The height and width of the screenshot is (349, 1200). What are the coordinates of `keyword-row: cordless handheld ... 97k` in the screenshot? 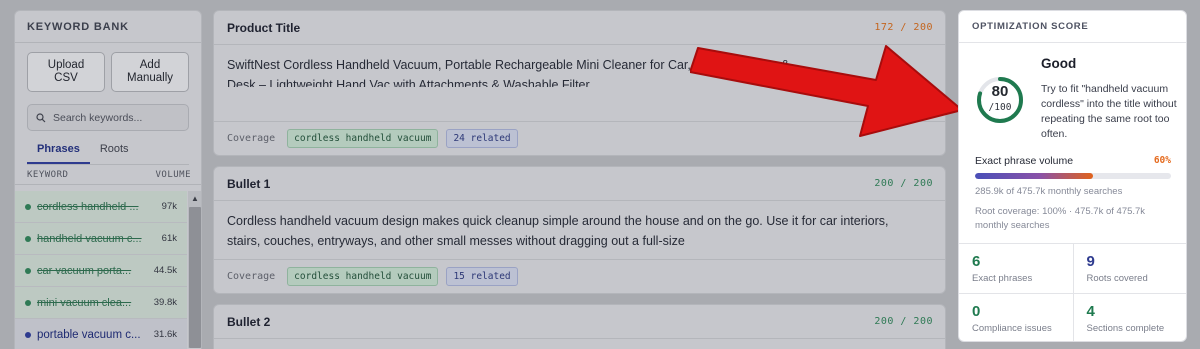 It's located at (101, 207).